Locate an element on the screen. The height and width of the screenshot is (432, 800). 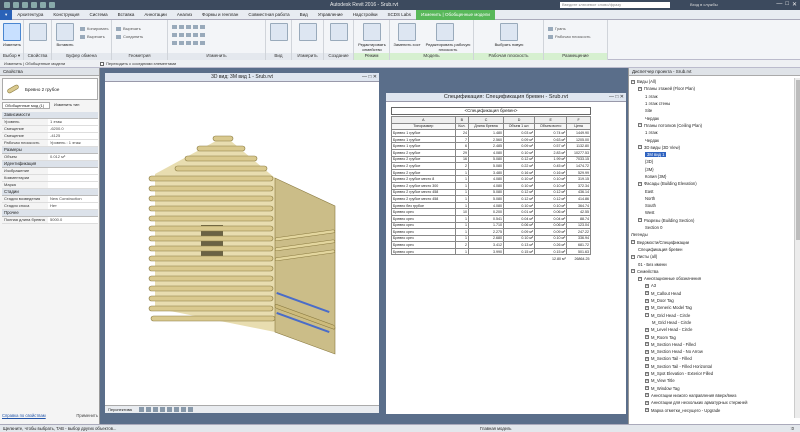
table-cell: 529.99 is located at coordinates (578, 172).